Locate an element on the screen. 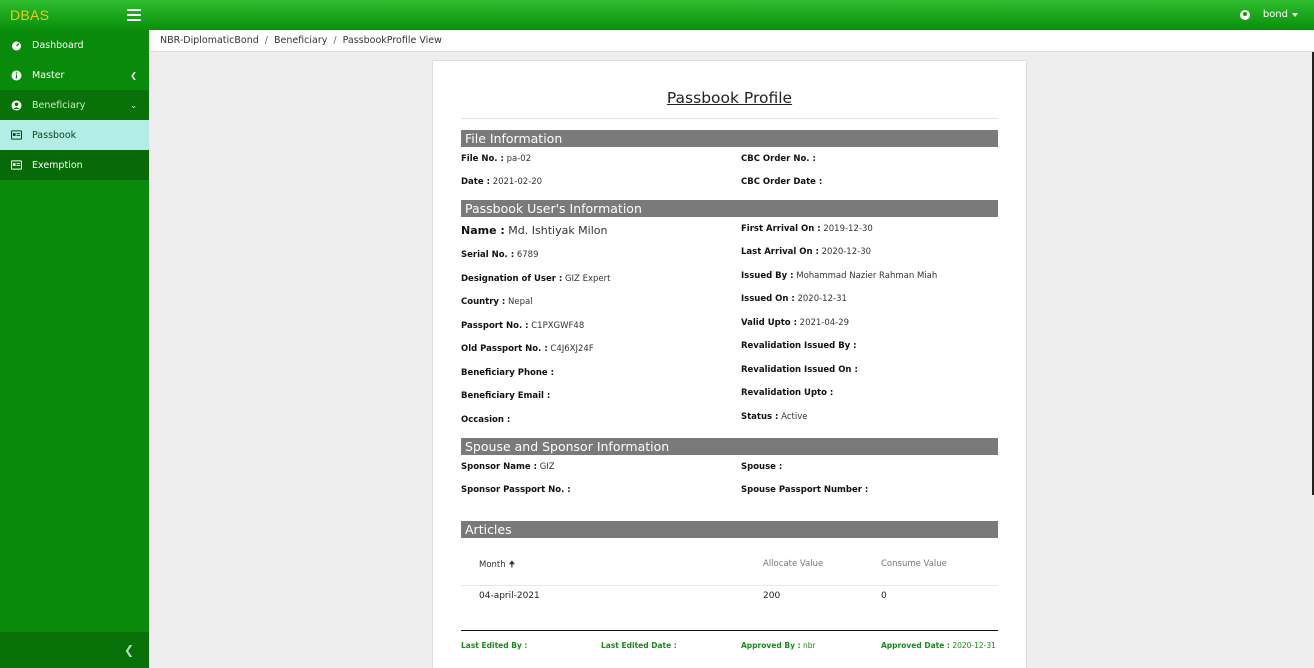 This screenshot has width=1314, height=668. sidebar-item-label: Beneficiary is located at coordinates (59, 105).